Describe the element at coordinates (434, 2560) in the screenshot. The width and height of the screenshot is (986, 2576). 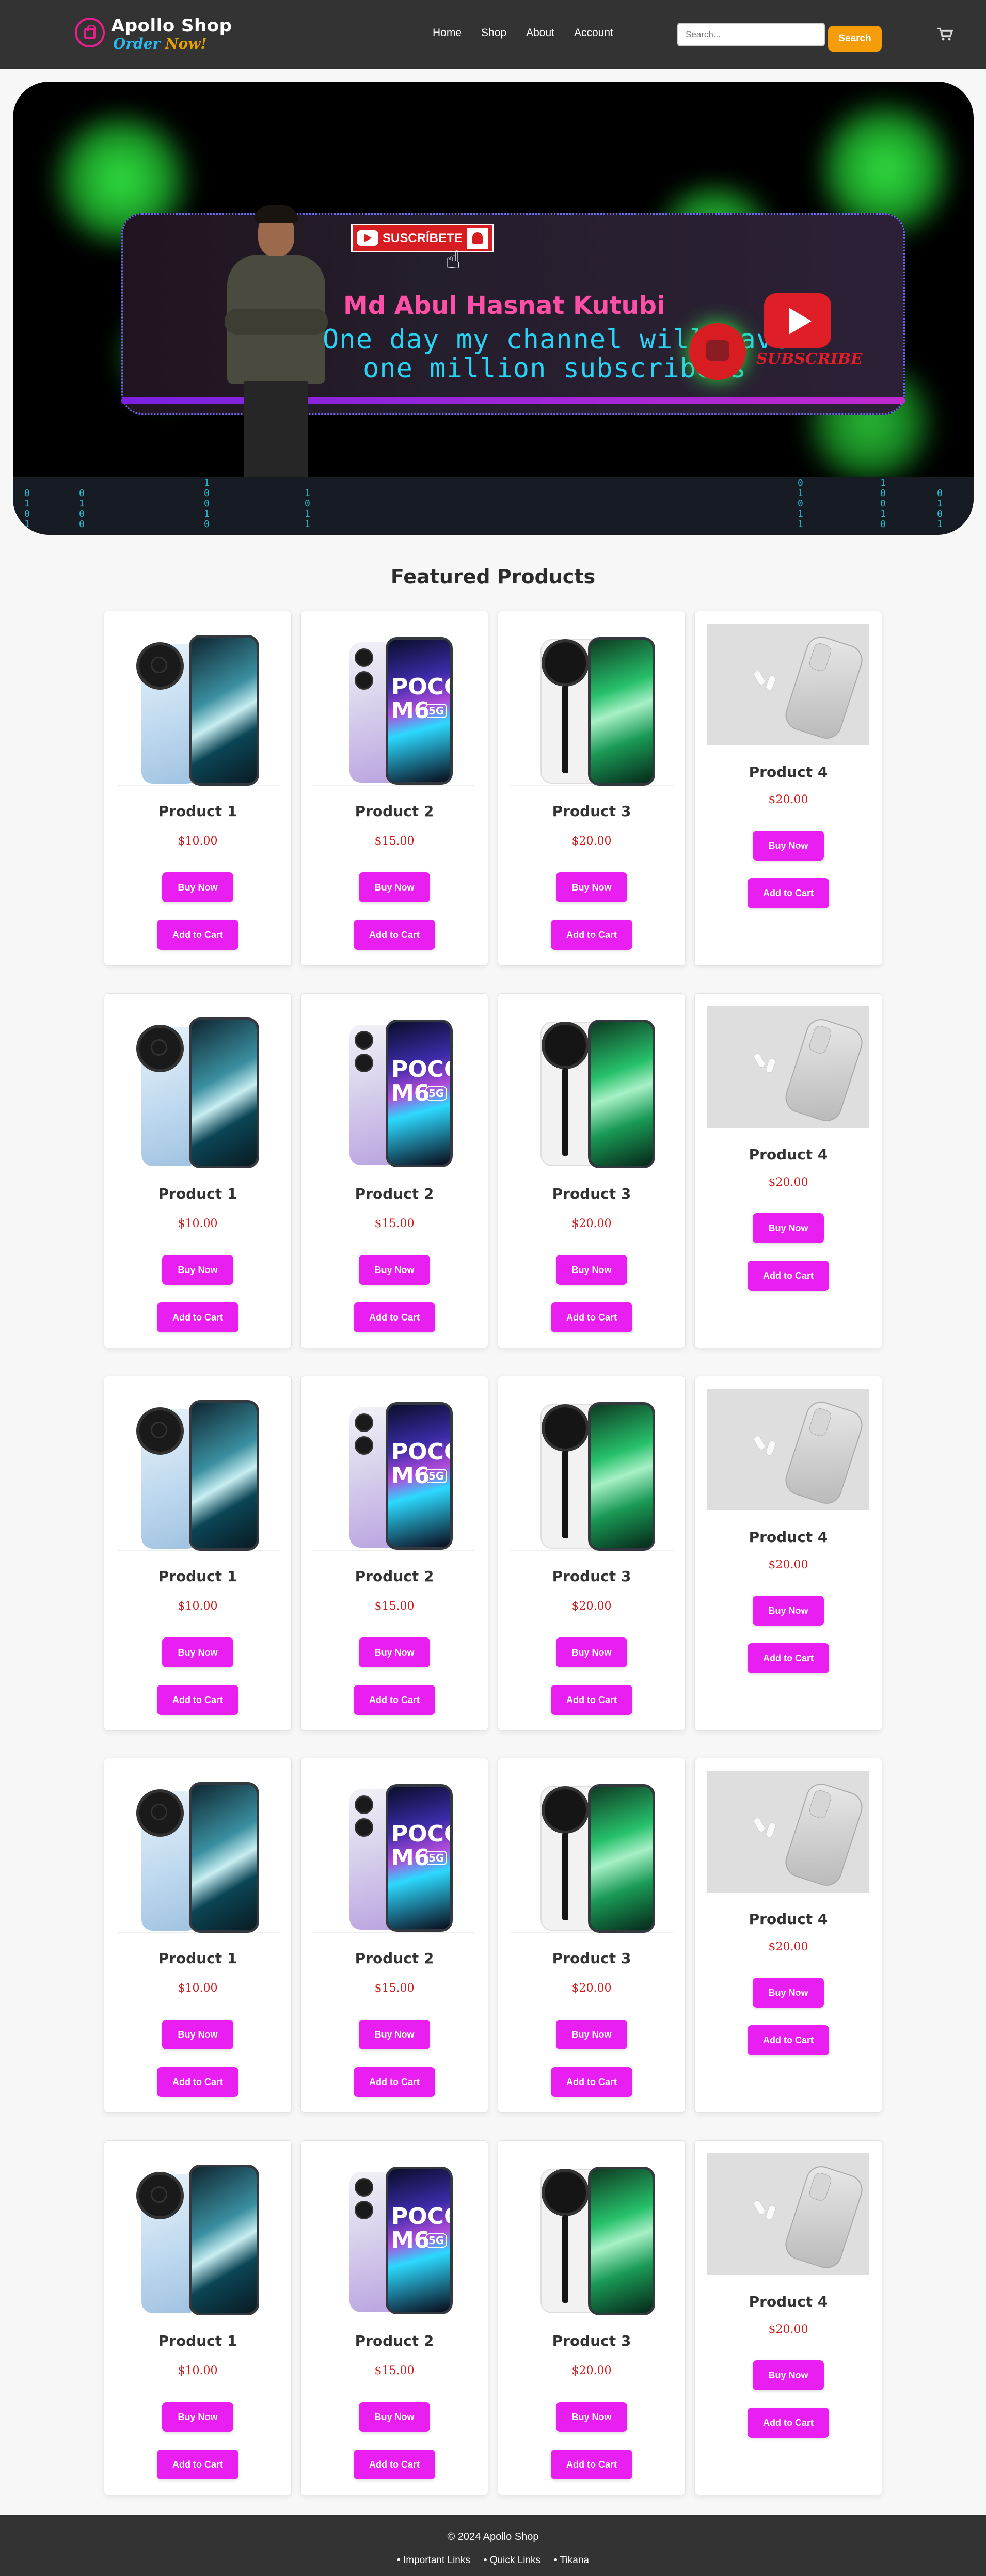
I see `footer-link-important: Important Links` at that location.